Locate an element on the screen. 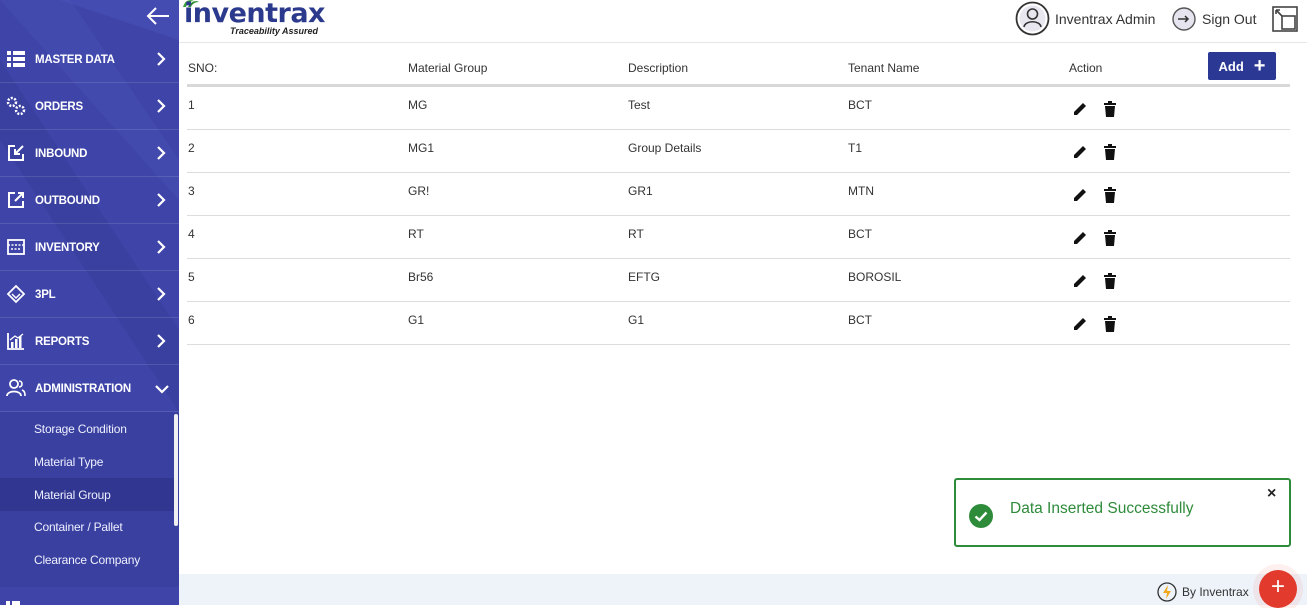 Image resolution: width=1307 pixels, height=608 pixels. brand-tagline: Traceability Assured is located at coordinates (274, 31).